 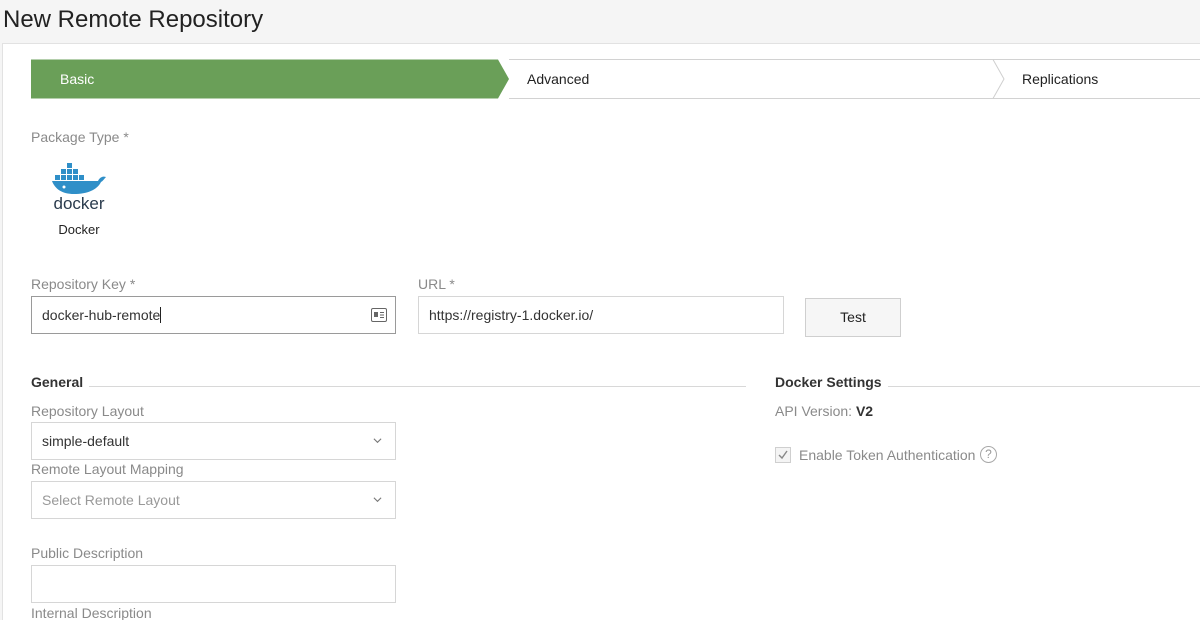 I want to click on repository-key-input: docker-hub-remote, so click(x=213, y=315).